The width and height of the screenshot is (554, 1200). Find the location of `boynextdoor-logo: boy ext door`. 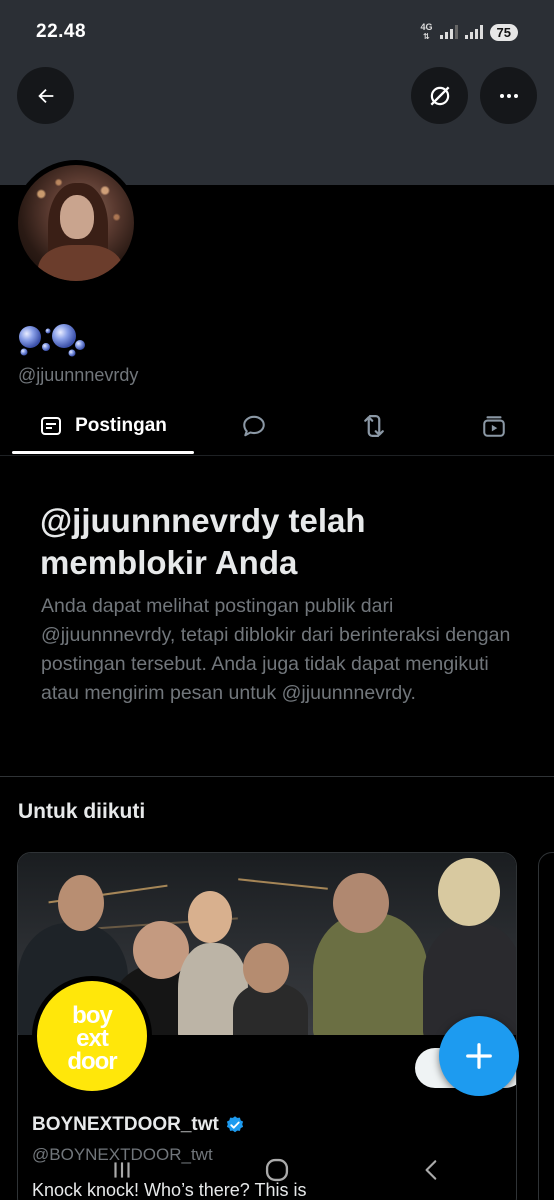

boynextdoor-logo: boy ext door is located at coordinates (92, 1038).